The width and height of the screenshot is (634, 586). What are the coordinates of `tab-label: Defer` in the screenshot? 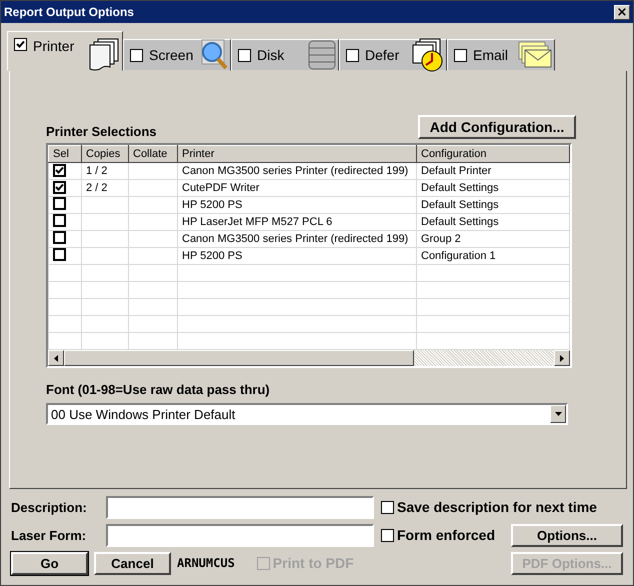 It's located at (385, 55).